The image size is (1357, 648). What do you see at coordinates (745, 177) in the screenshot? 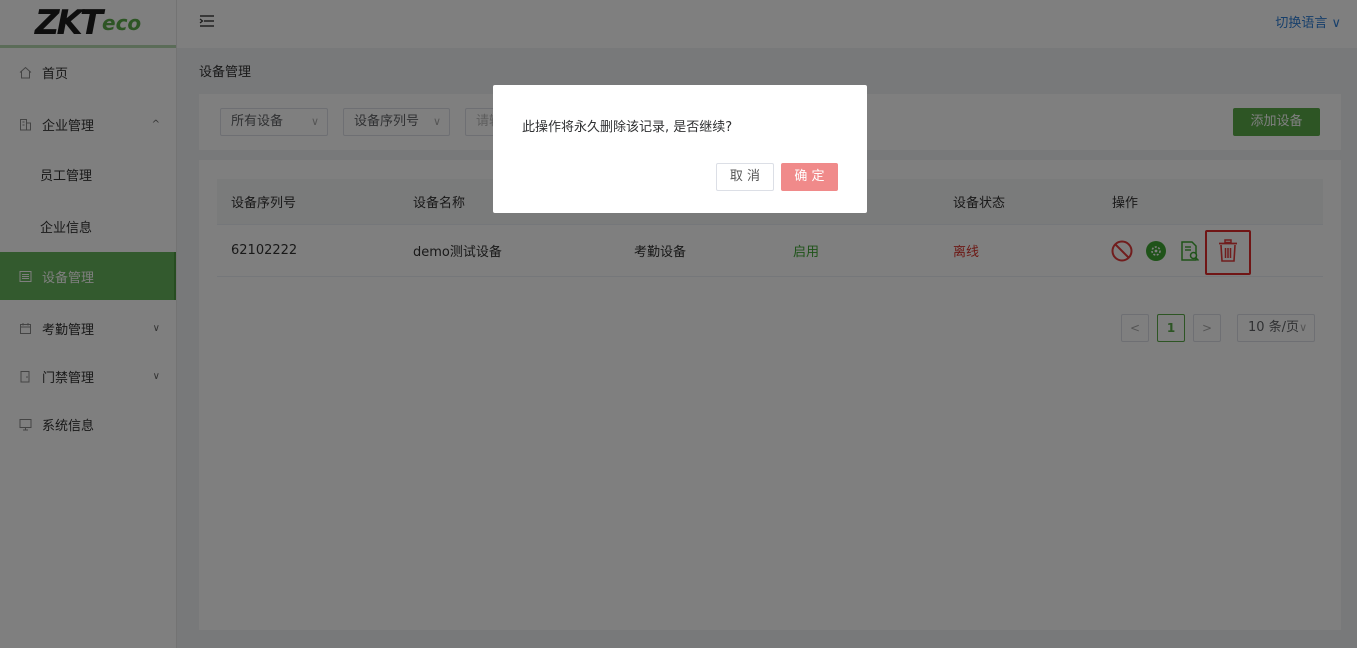
I see `cancel-button: 取 消` at bounding box center [745, 177].